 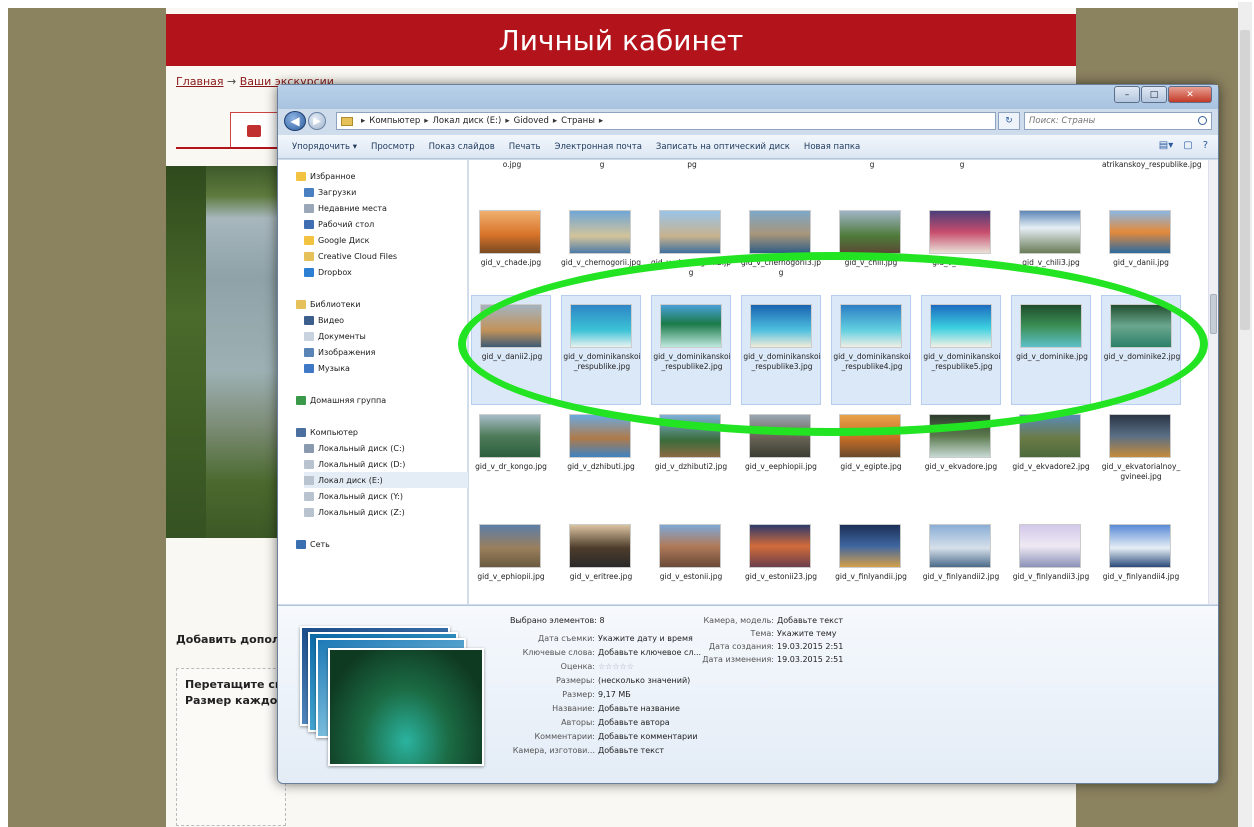 What do you see at coordinates (1051, 461) in the screenshot?
I see `file-item: gid_v_ekvadore2.jpg` at bounding box center [1051, 461].